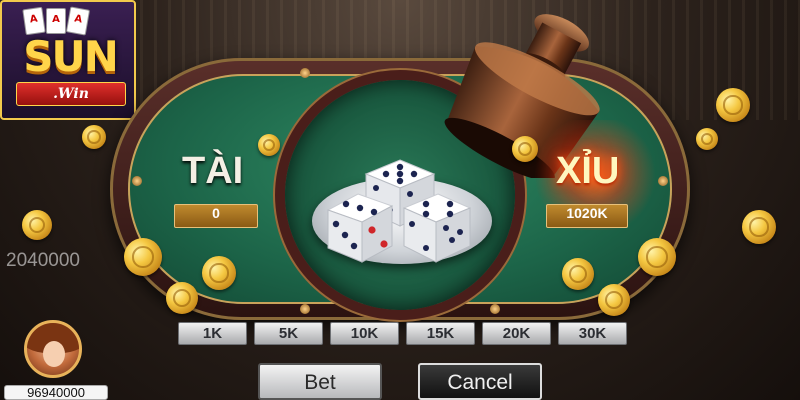 This screenshot has width=800, height=400. Describe the element at coordinates (288, 333) in the screenshot. I see `chip-5k-button: 5K` at that location.